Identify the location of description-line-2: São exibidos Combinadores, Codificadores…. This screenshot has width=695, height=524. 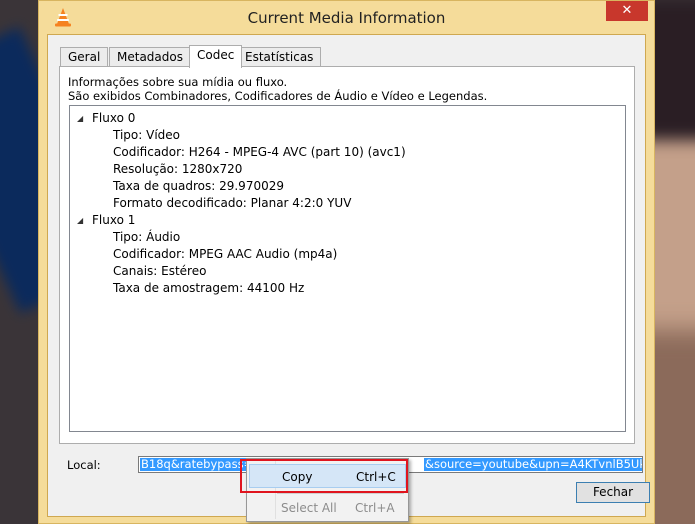
(278, 96).